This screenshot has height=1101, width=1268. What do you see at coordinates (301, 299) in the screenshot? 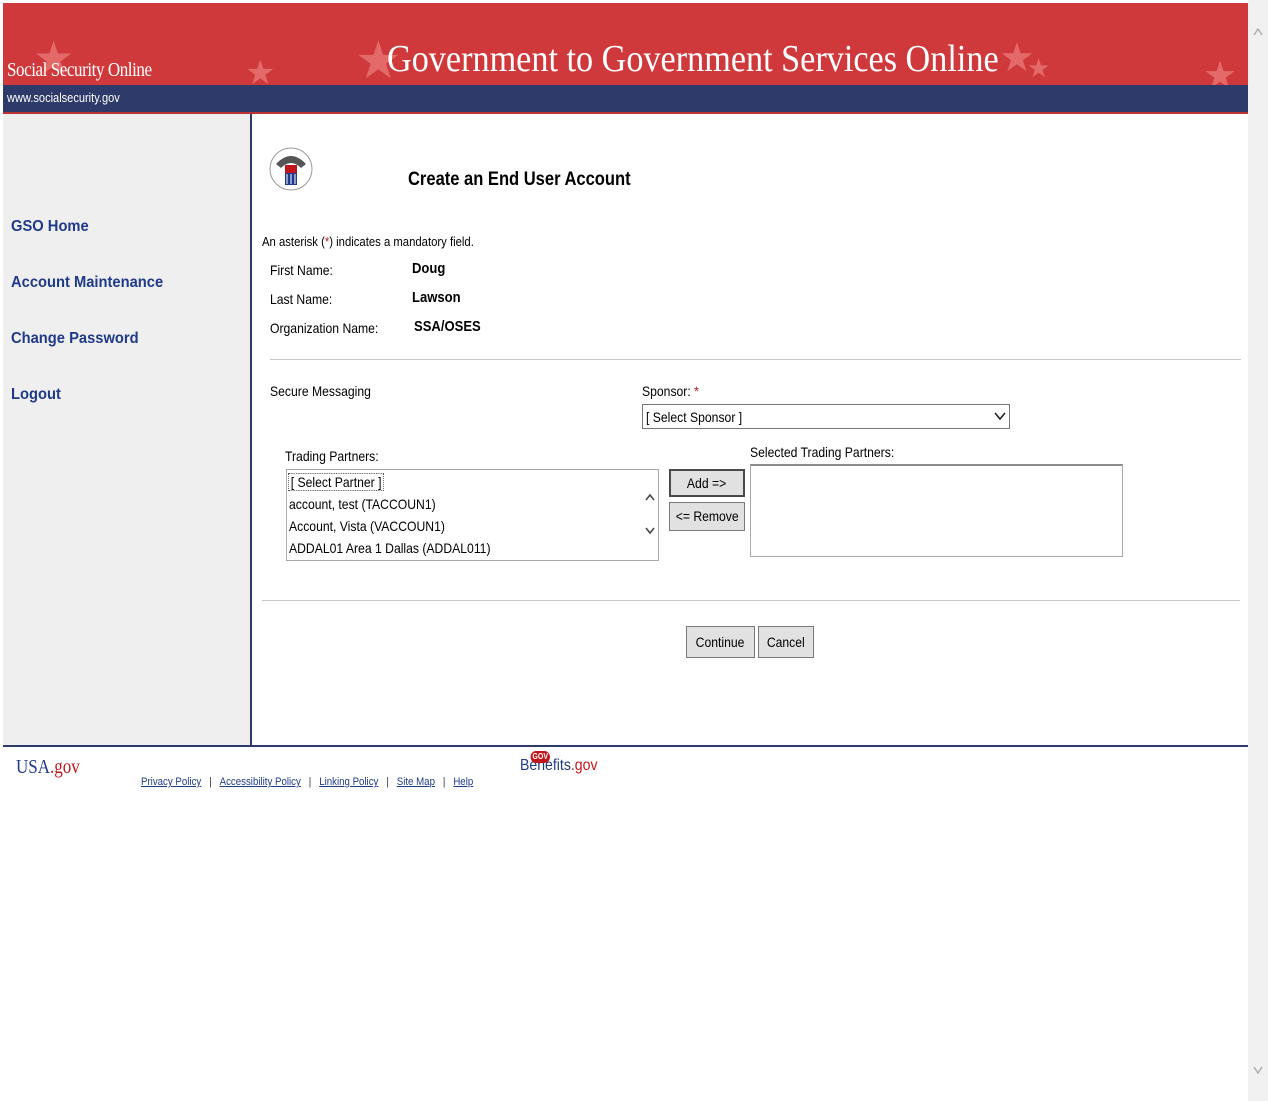
I see `last-name-label: Last Name:` at bounding box center [301, 299].